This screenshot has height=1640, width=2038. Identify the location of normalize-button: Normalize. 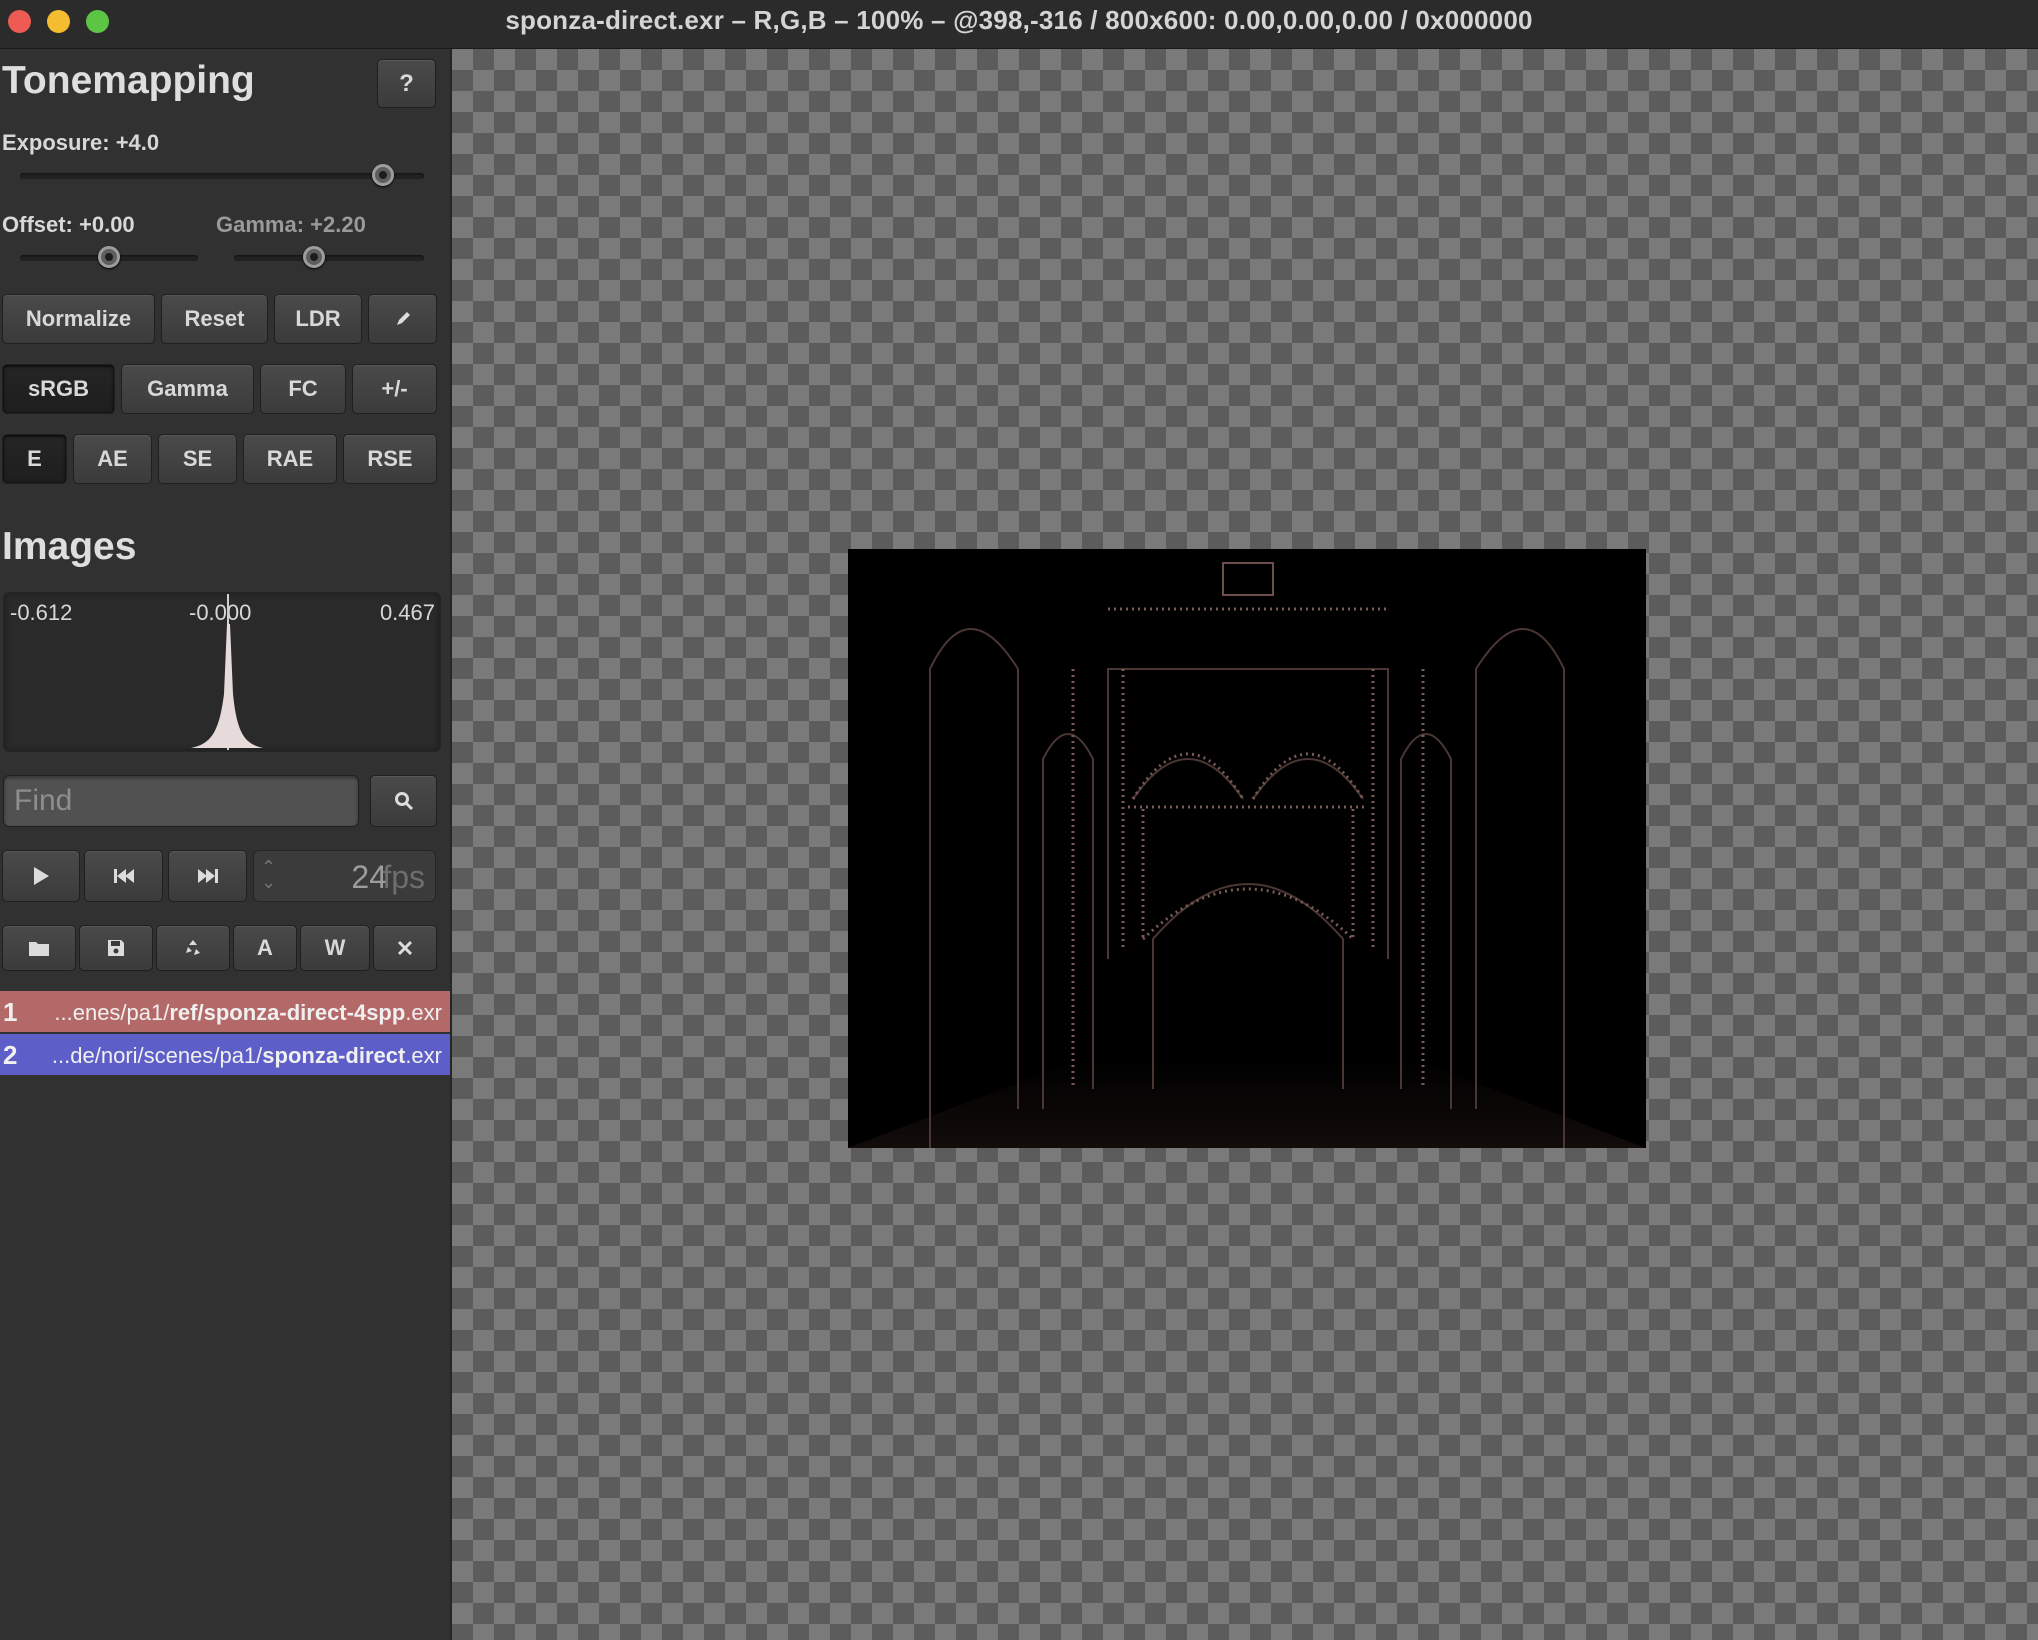
(78, 319).